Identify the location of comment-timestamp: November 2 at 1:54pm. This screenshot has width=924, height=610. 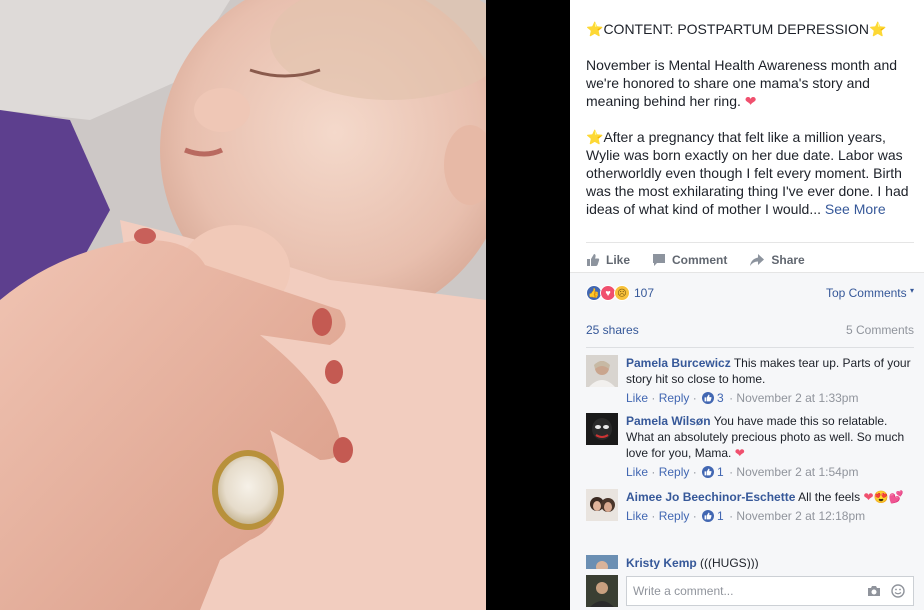
(797, 472).